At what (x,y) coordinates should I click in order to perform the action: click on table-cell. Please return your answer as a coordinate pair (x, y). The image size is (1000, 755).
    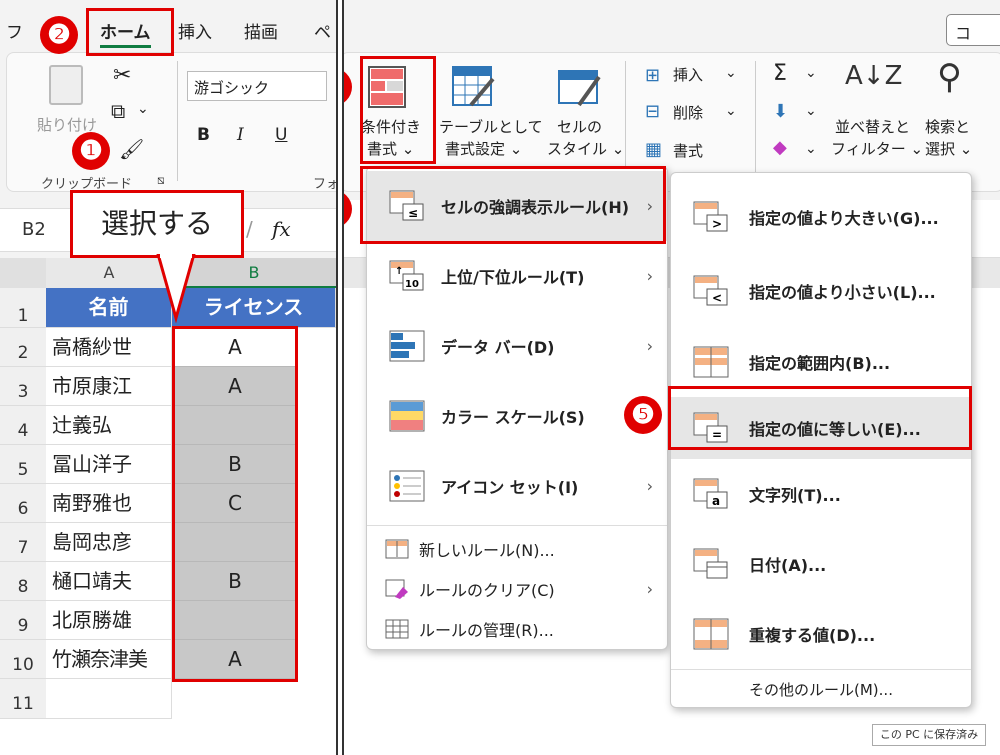
    Looking at the image, I should click on (109, 699).